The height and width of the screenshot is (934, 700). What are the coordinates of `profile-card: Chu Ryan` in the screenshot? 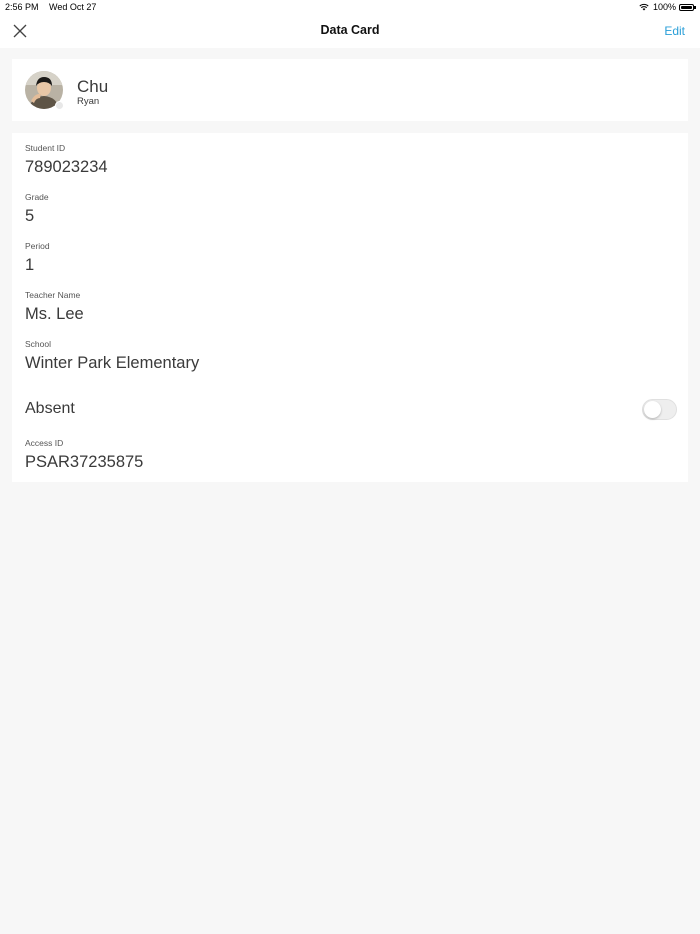 It's located at (350, 90).